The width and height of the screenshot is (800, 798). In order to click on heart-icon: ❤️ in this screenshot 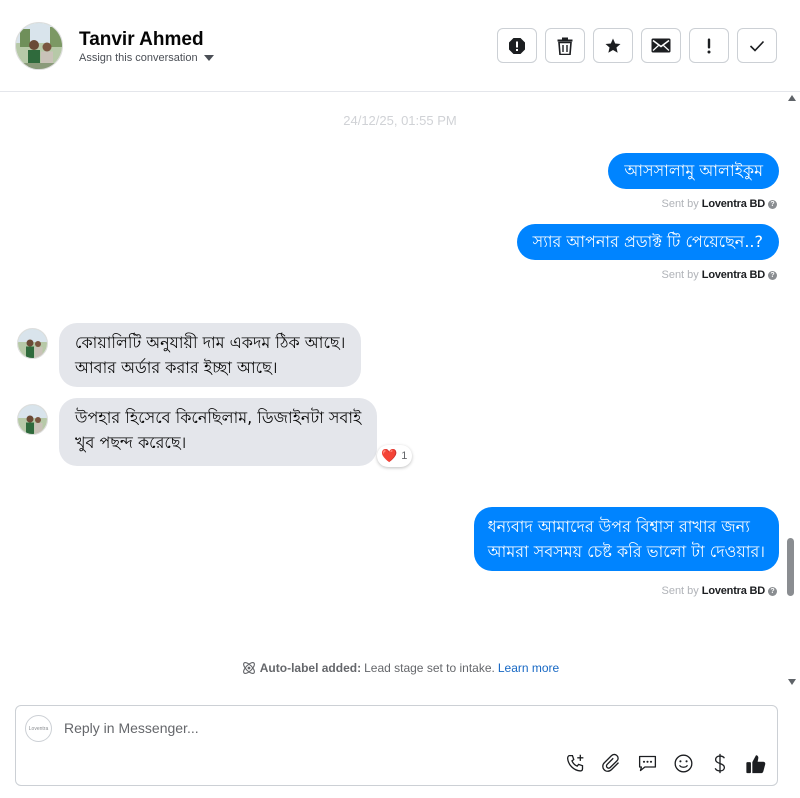, I will do `click(389, 455)`.